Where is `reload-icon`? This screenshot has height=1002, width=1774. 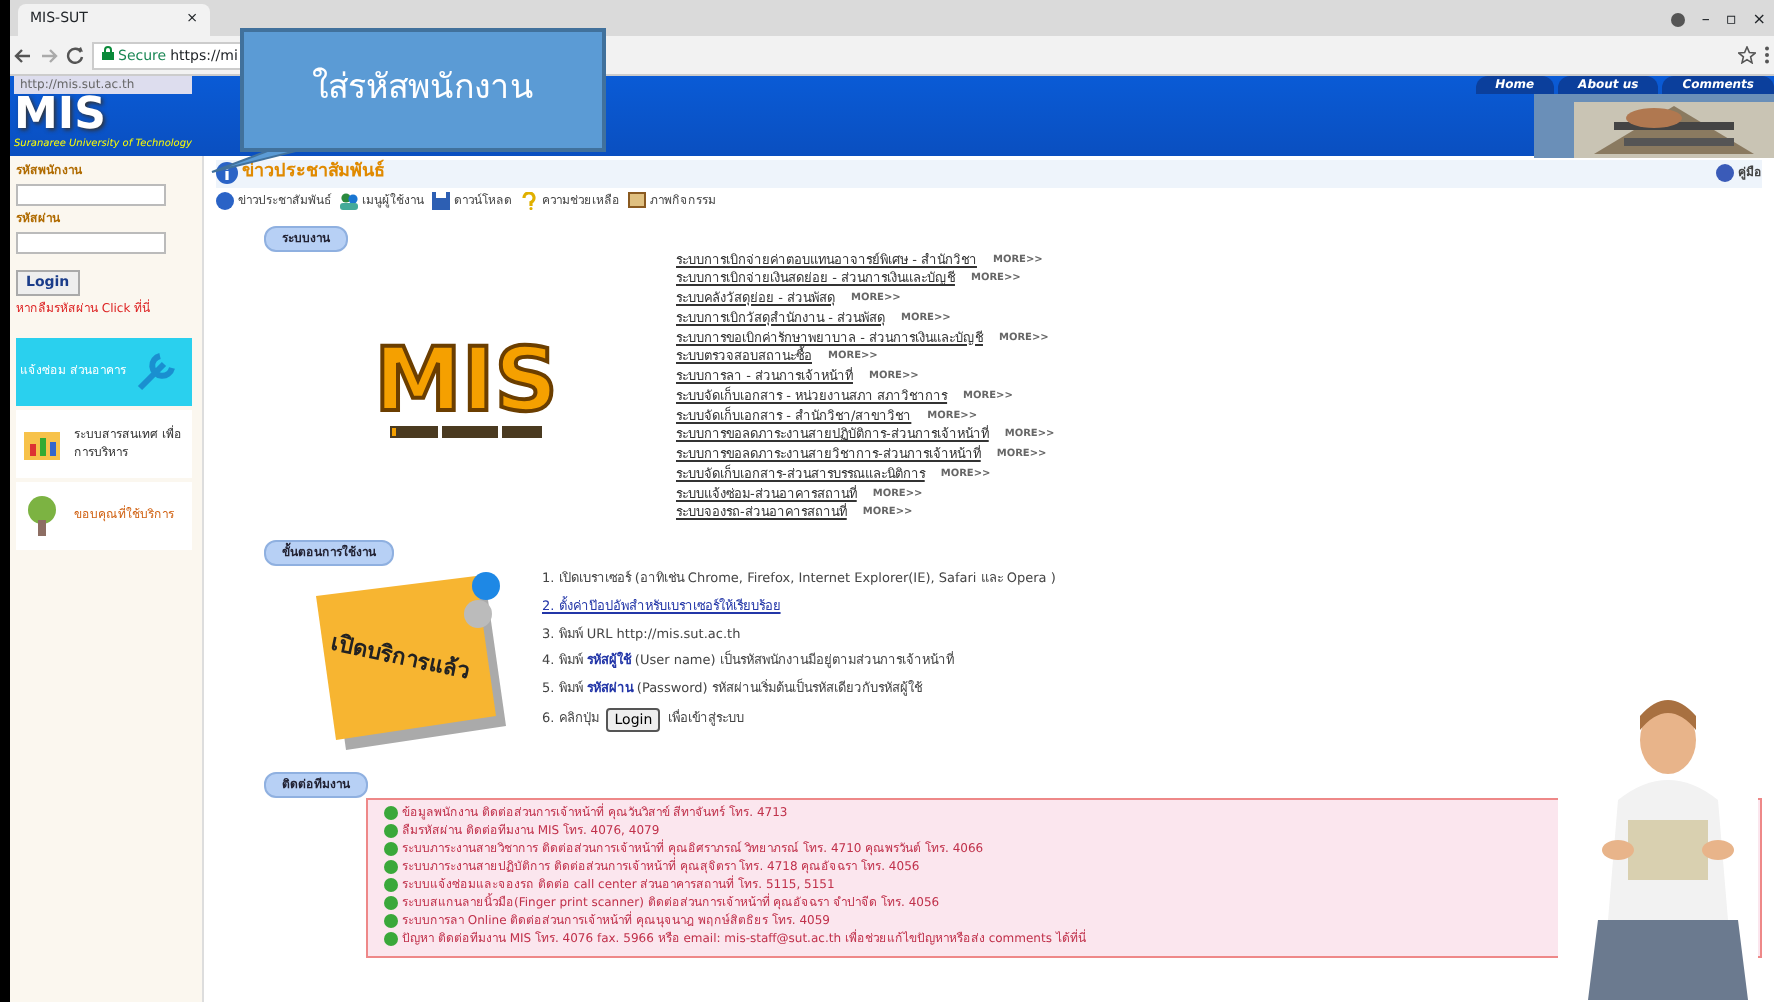 reload-icon is located at coordinates (75, 55).